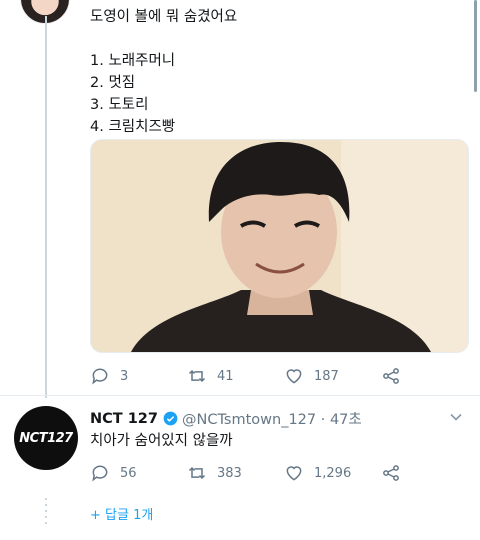 The height and width of the screenshot is (540, 480). I want to click on like-count: 1,296, so click(333, 473).